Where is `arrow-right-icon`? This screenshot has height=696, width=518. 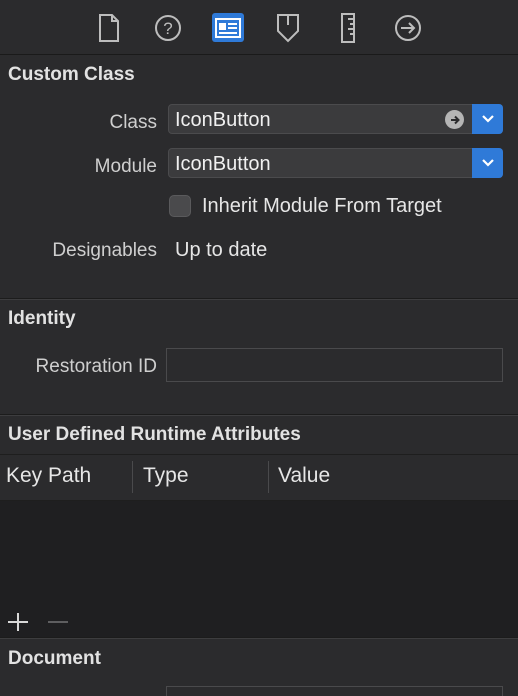 arrow-right-icon is located at coordinates (455, 119).